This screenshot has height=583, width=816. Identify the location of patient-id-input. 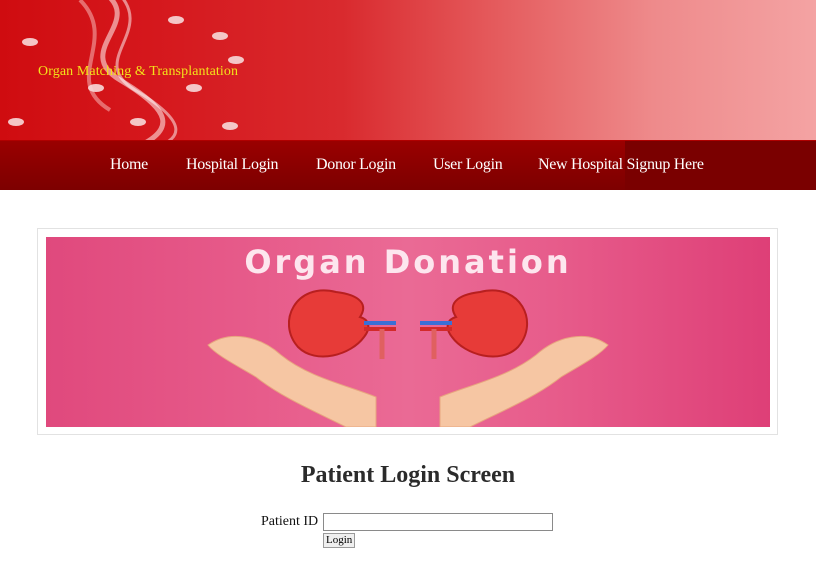
(438, 522).